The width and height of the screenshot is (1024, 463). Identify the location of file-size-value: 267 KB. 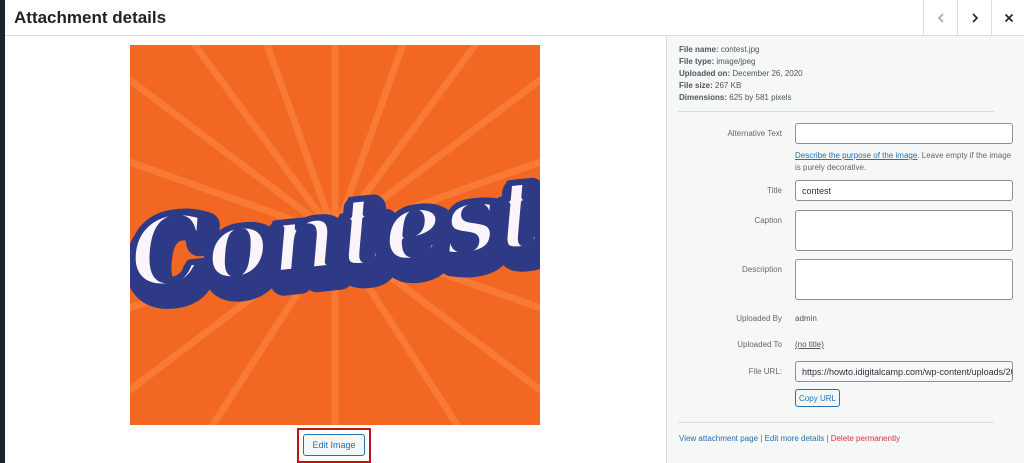
(728, 85).